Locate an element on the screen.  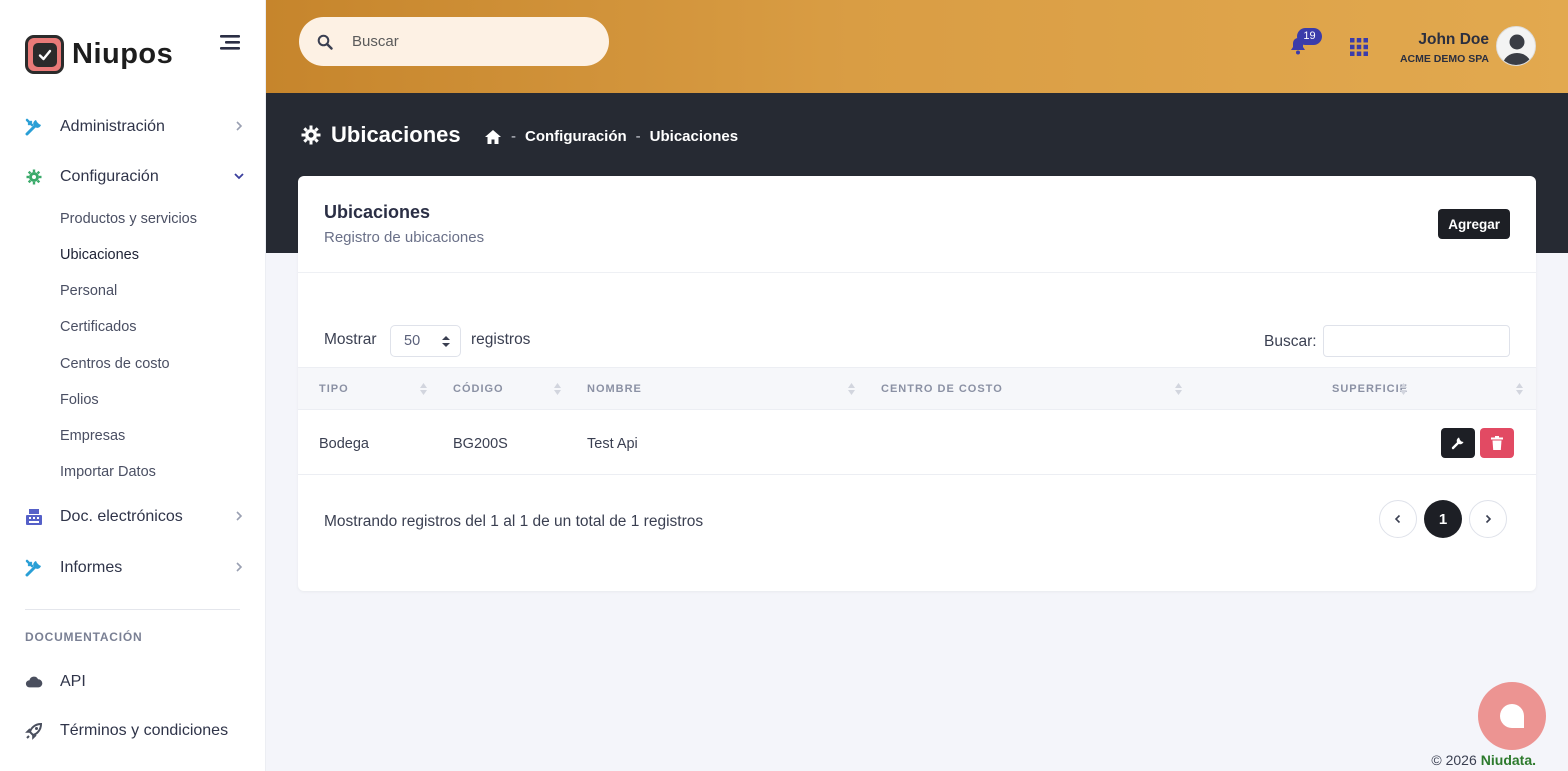
delete-button is located at coordinates (1497, 443).